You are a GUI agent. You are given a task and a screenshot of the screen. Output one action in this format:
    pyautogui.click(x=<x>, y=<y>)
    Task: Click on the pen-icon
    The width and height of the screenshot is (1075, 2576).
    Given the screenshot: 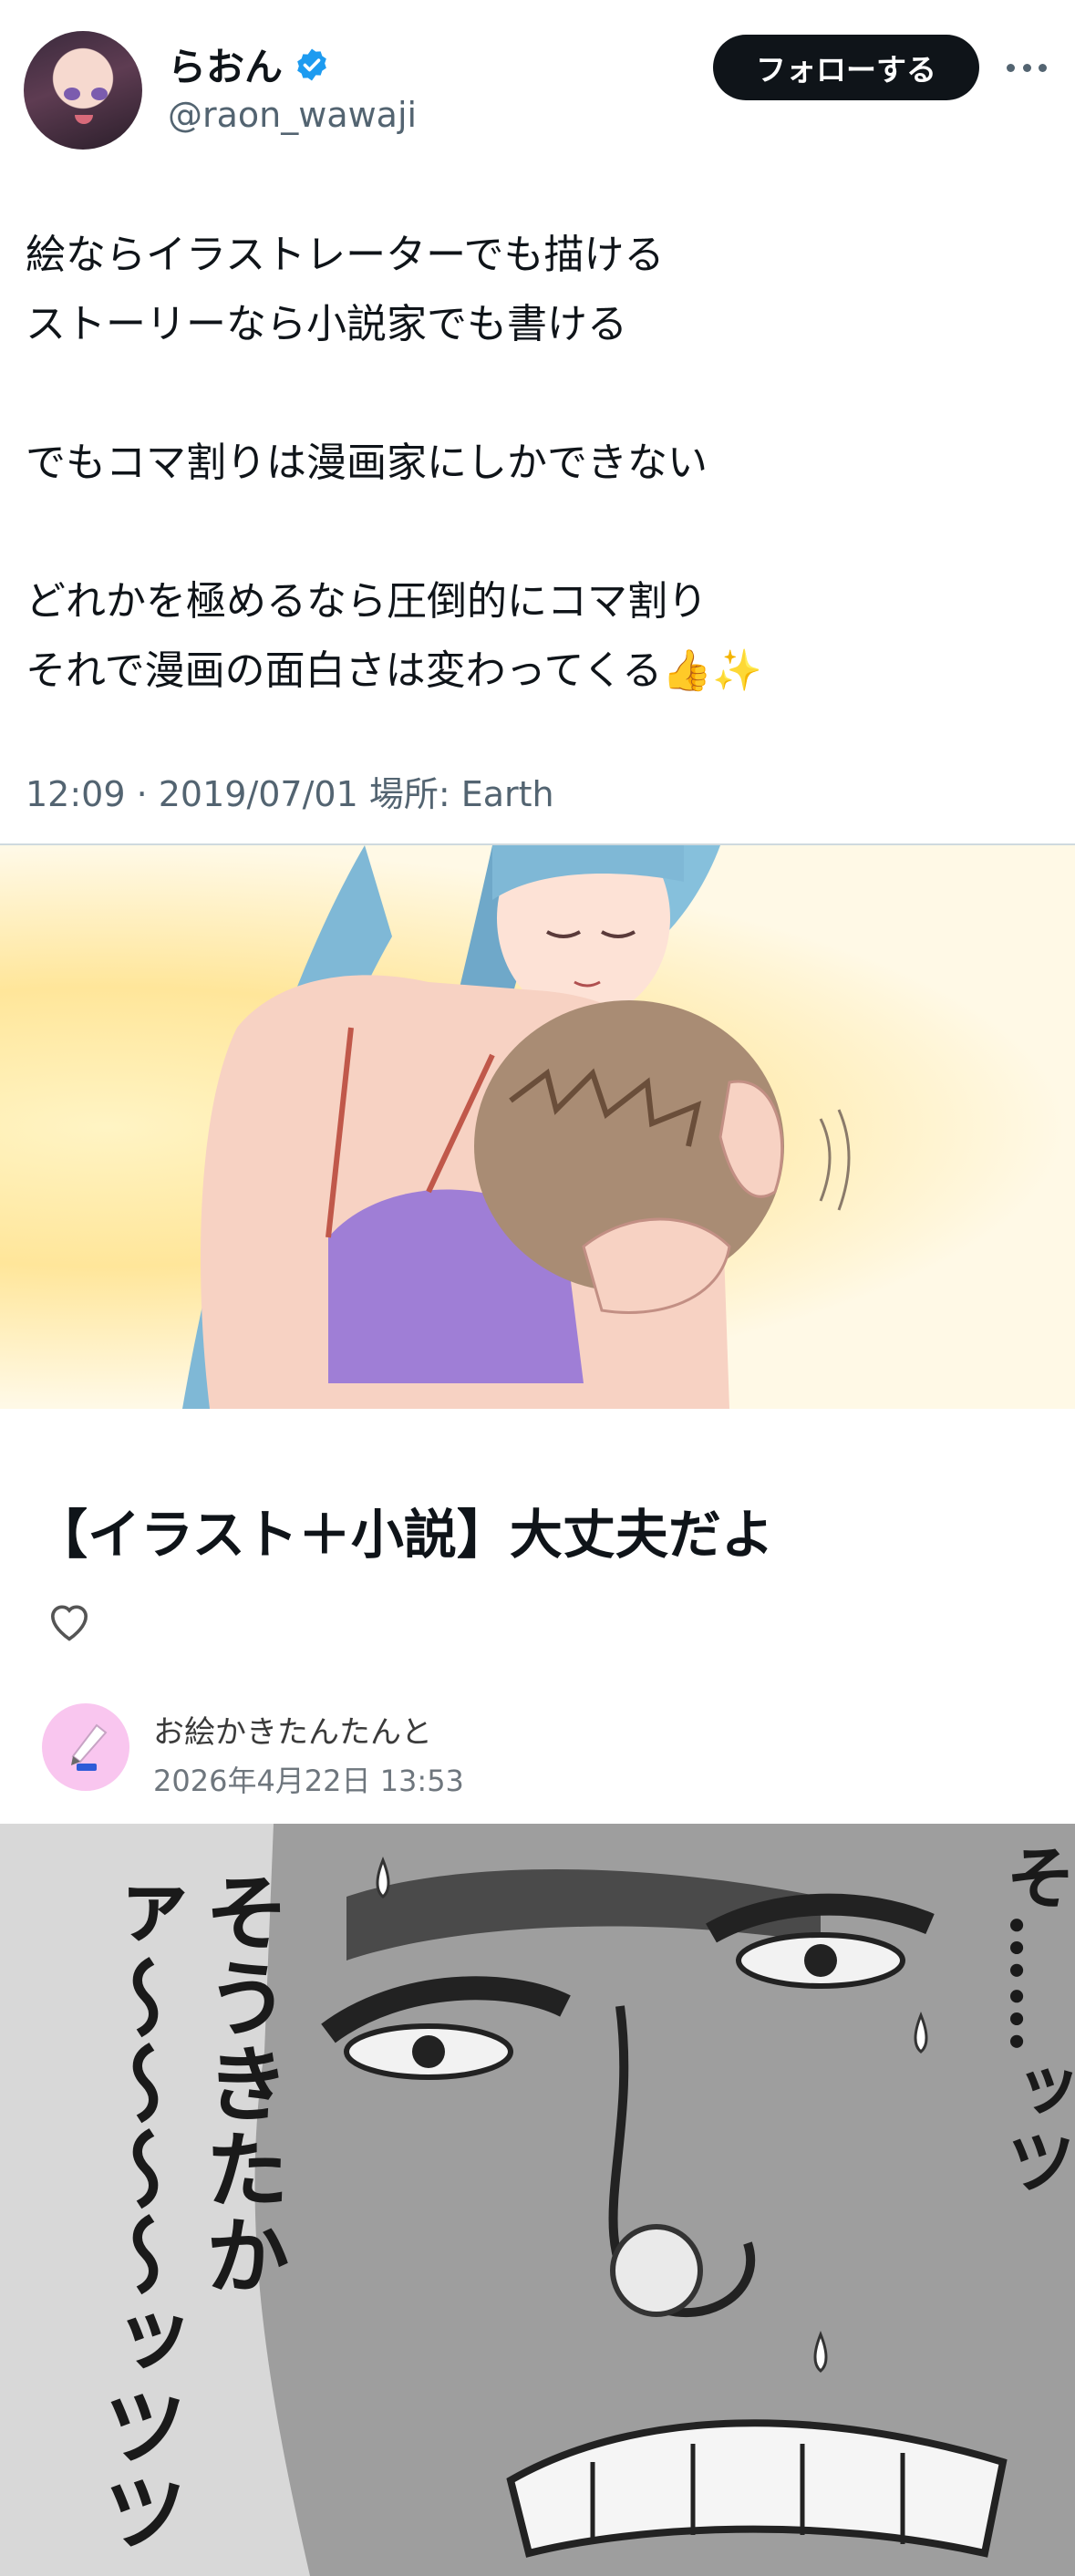 What is the action you would take?
    pyautogui.click(x=89, y=1747)
    